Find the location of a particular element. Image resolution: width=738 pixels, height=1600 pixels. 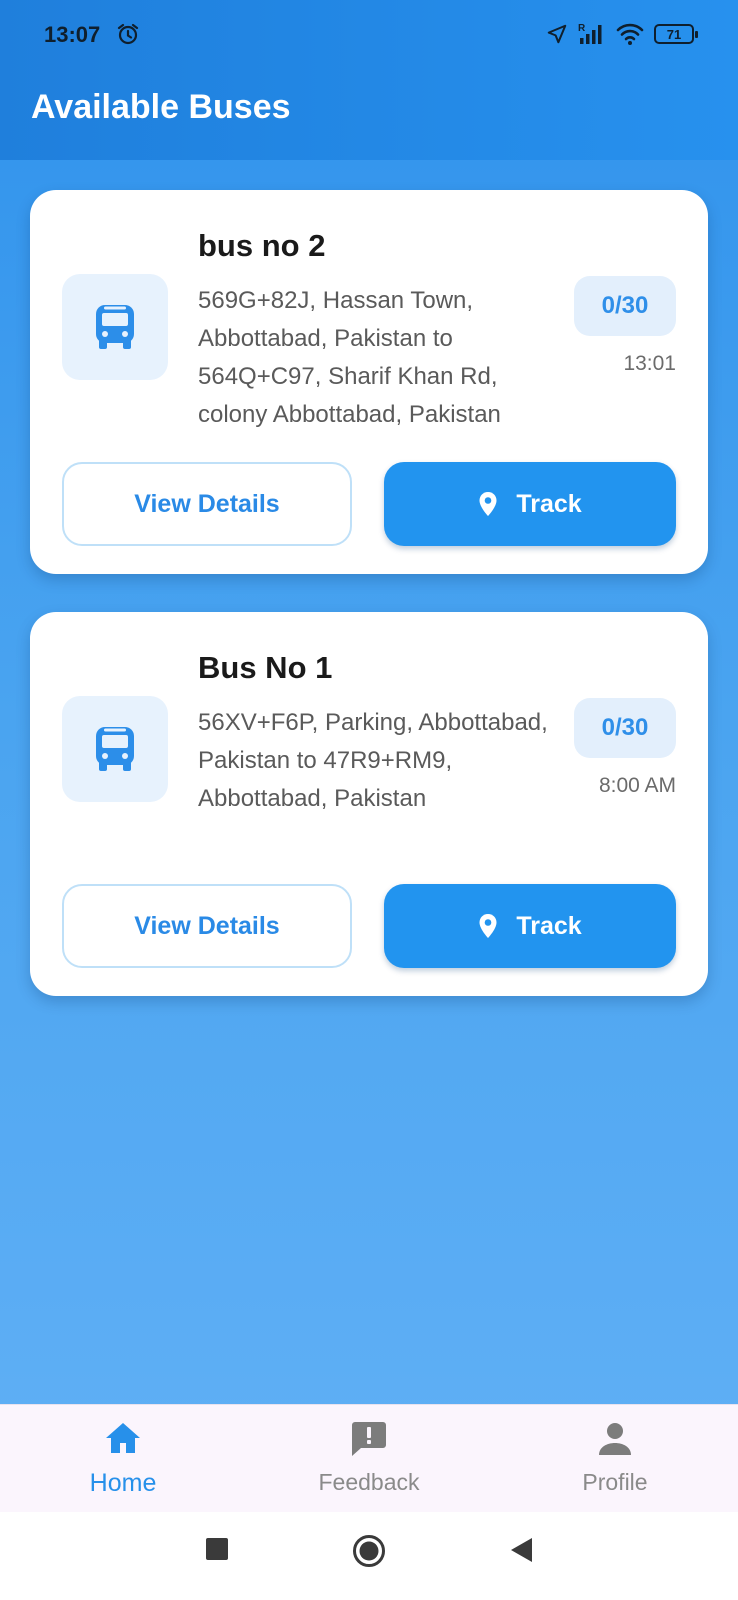

alarm-icon is located at coordinates (128, 34).